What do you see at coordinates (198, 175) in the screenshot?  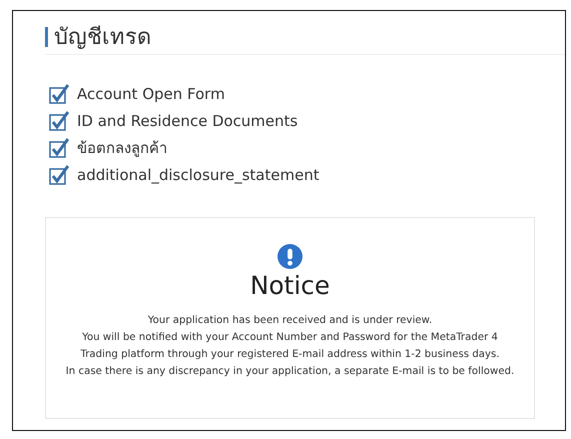 I see `document-label: additional_disclosure_statement` at bounding box center [198, 175].